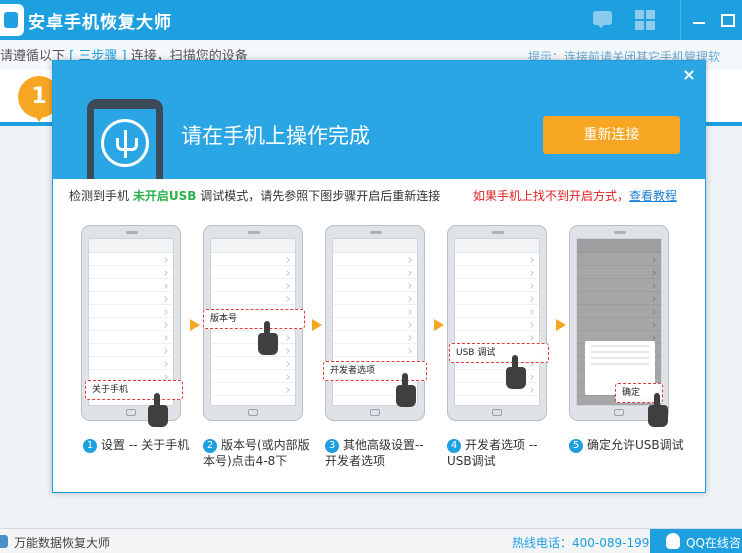  I want to click on dialog-title: 请在手机上操作完成, so click(275, 136).